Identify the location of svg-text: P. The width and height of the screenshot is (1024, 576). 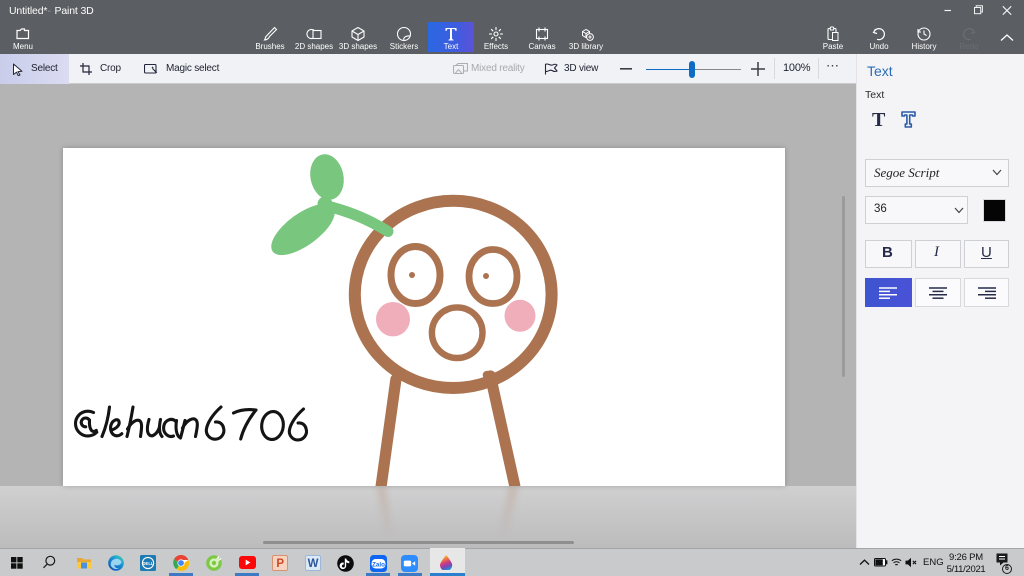
(280, 564).